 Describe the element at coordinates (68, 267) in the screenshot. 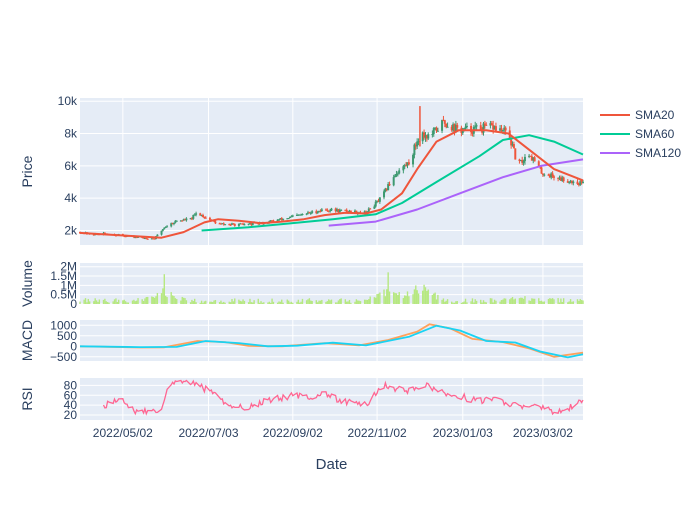

I see `y-tick-label: 2M` at that location.